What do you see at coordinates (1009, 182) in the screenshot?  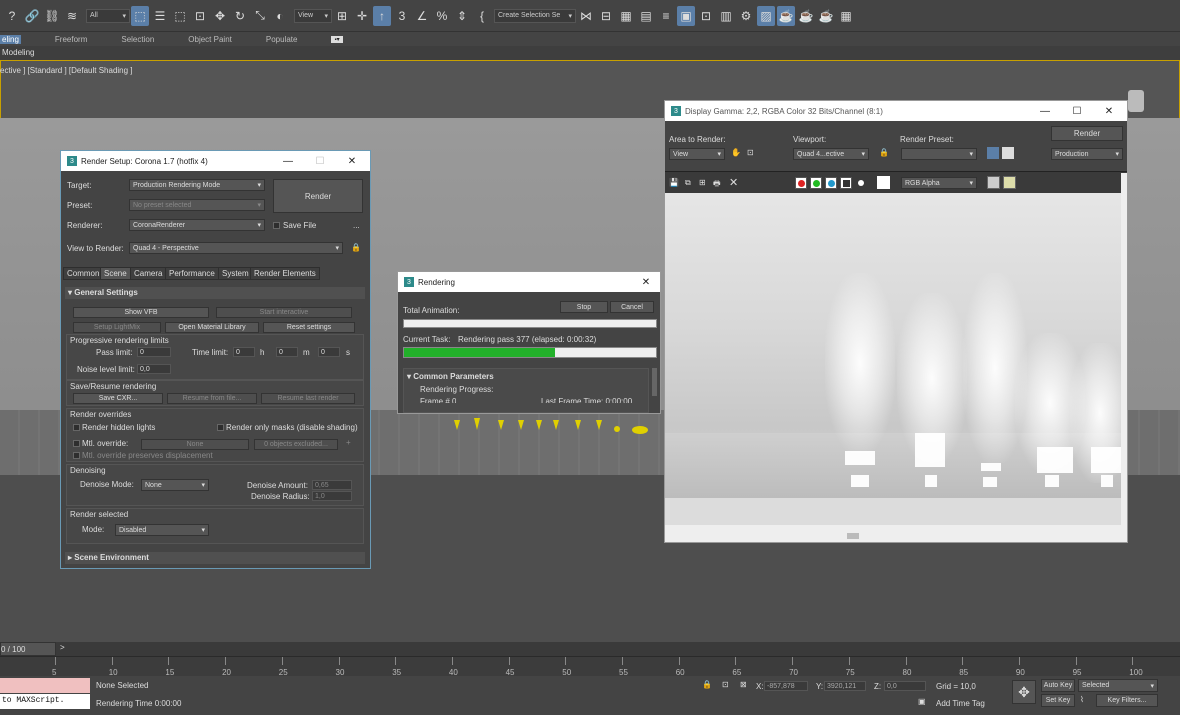 I see `image-info-icon` at bounding box center [1009, 182].